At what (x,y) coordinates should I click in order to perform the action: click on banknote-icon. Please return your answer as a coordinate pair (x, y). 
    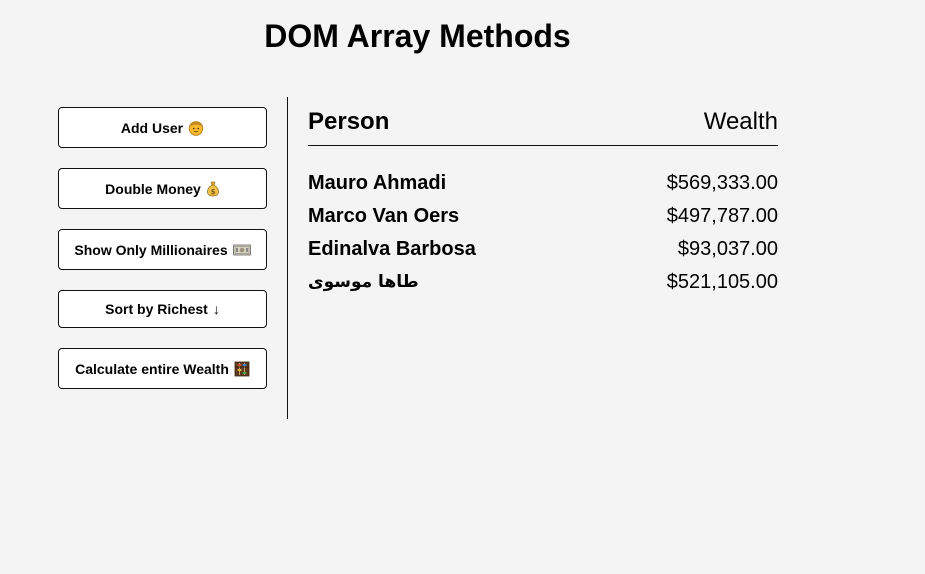
    Looking at the image, I should click on (241, 250).